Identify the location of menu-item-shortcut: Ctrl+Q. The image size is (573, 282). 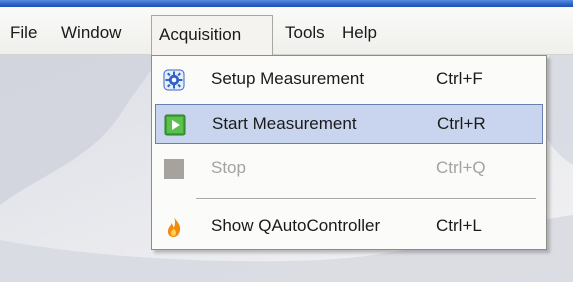
(461, 167).